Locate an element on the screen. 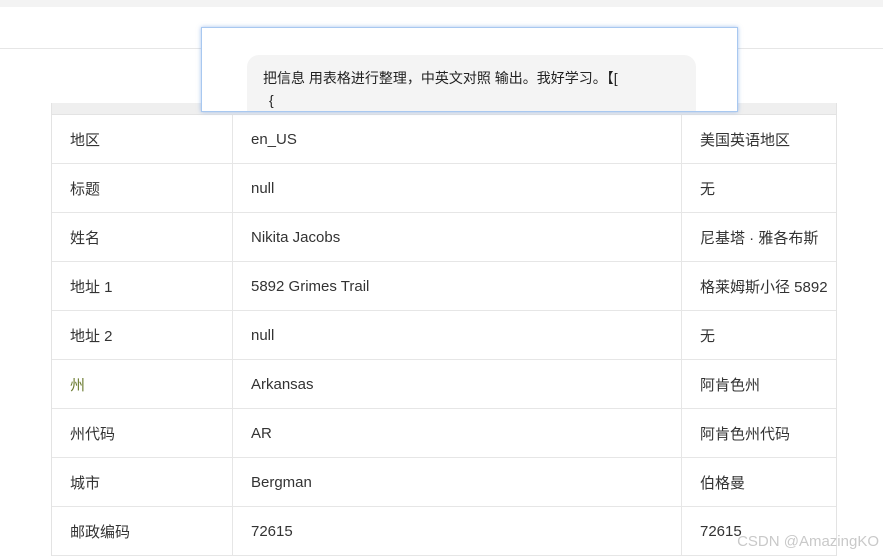 This screenshot has width=883, height=556. user-message-bubble: 把信息 用表格进行整理，中英文对照 输出。我好学习。【[ { is located at coordinates (471, 83).